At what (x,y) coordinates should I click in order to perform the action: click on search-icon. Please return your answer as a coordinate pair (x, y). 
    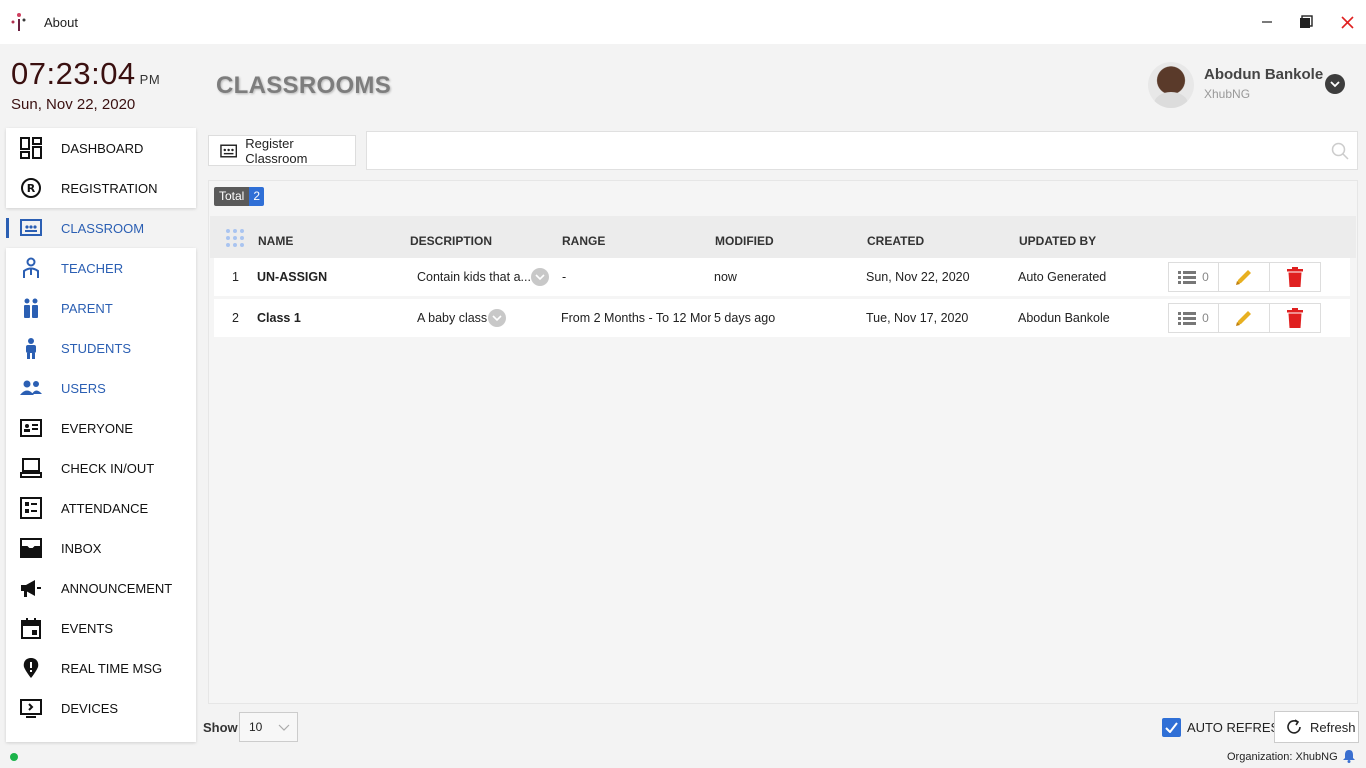
    Looking at the image, I should click on (1340, 151).